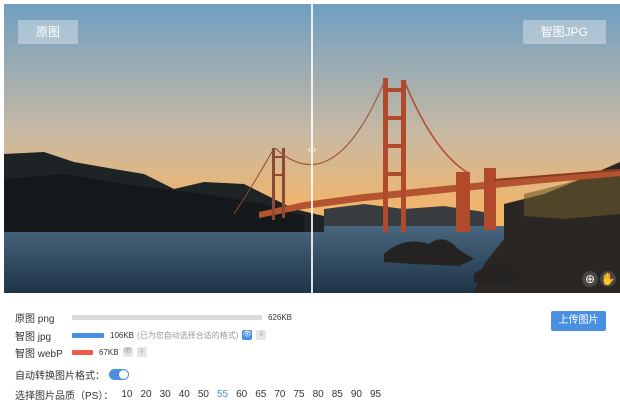 The width and height of the screenshot is (620, 403). Describe the element at coordinates (578, 321) in the screenshot. I see `upload-image-button: 上传图片` at that location.